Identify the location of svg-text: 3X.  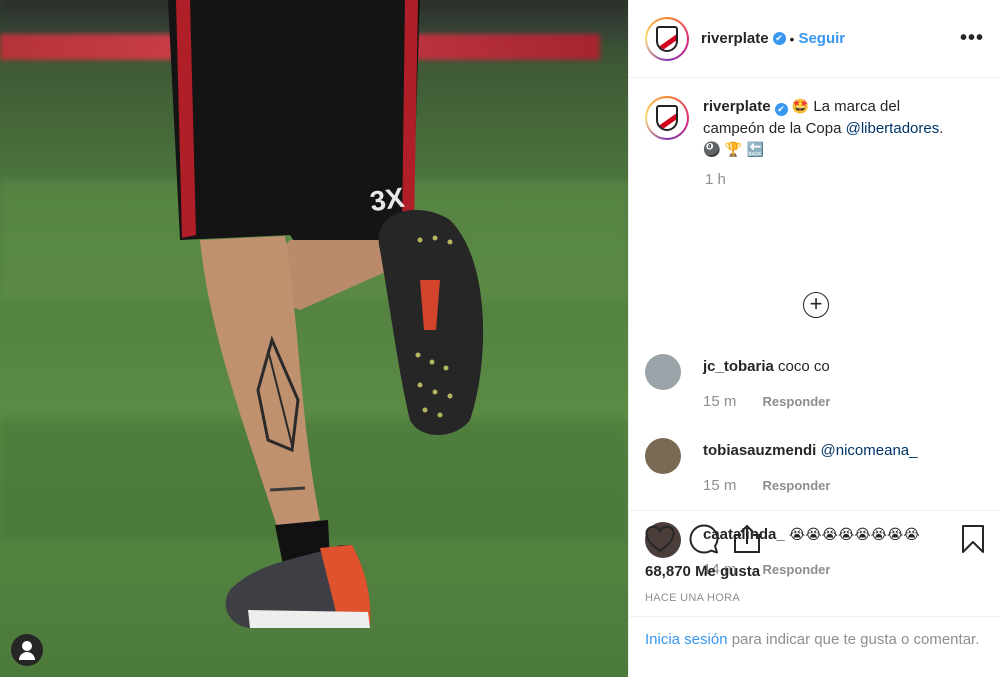
(387, 200).